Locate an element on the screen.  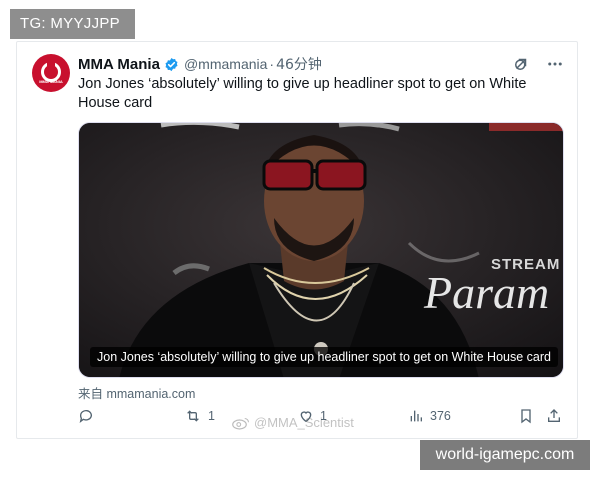
views-button: 376 is located at coordinates (429, 416).